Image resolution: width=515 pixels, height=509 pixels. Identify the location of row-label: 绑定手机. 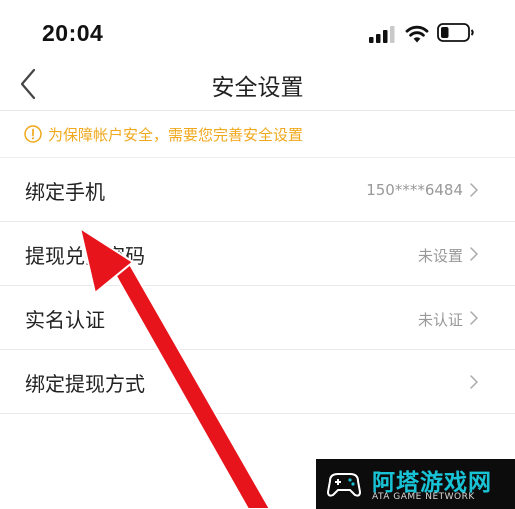
(65, 192).